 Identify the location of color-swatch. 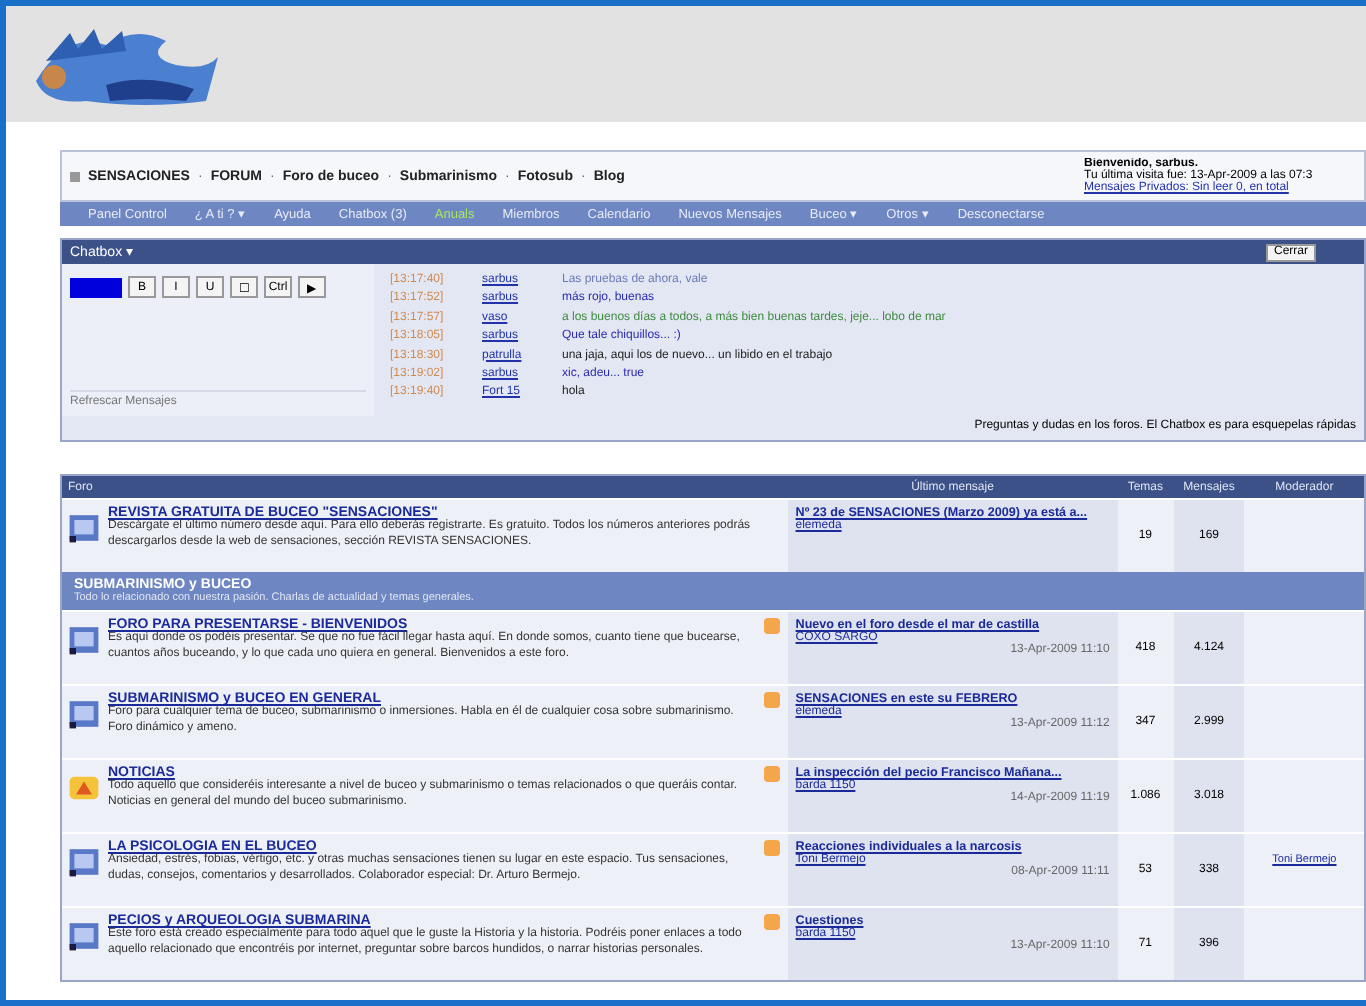
(96, 287).